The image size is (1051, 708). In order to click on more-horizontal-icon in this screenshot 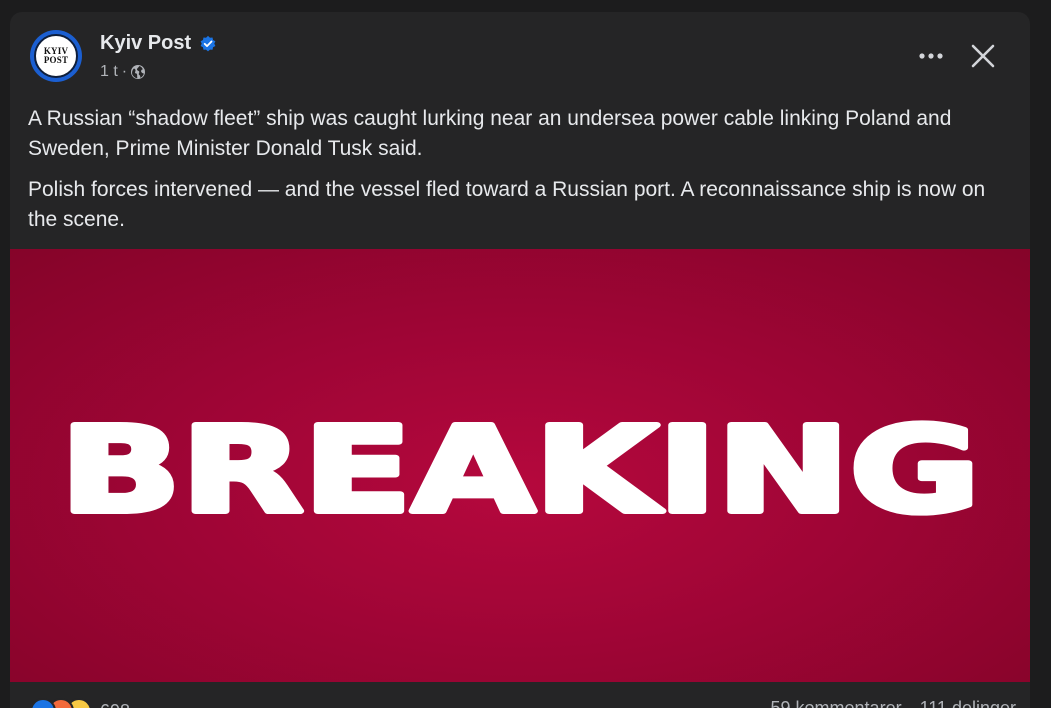, I will do `click(931, 56)`.